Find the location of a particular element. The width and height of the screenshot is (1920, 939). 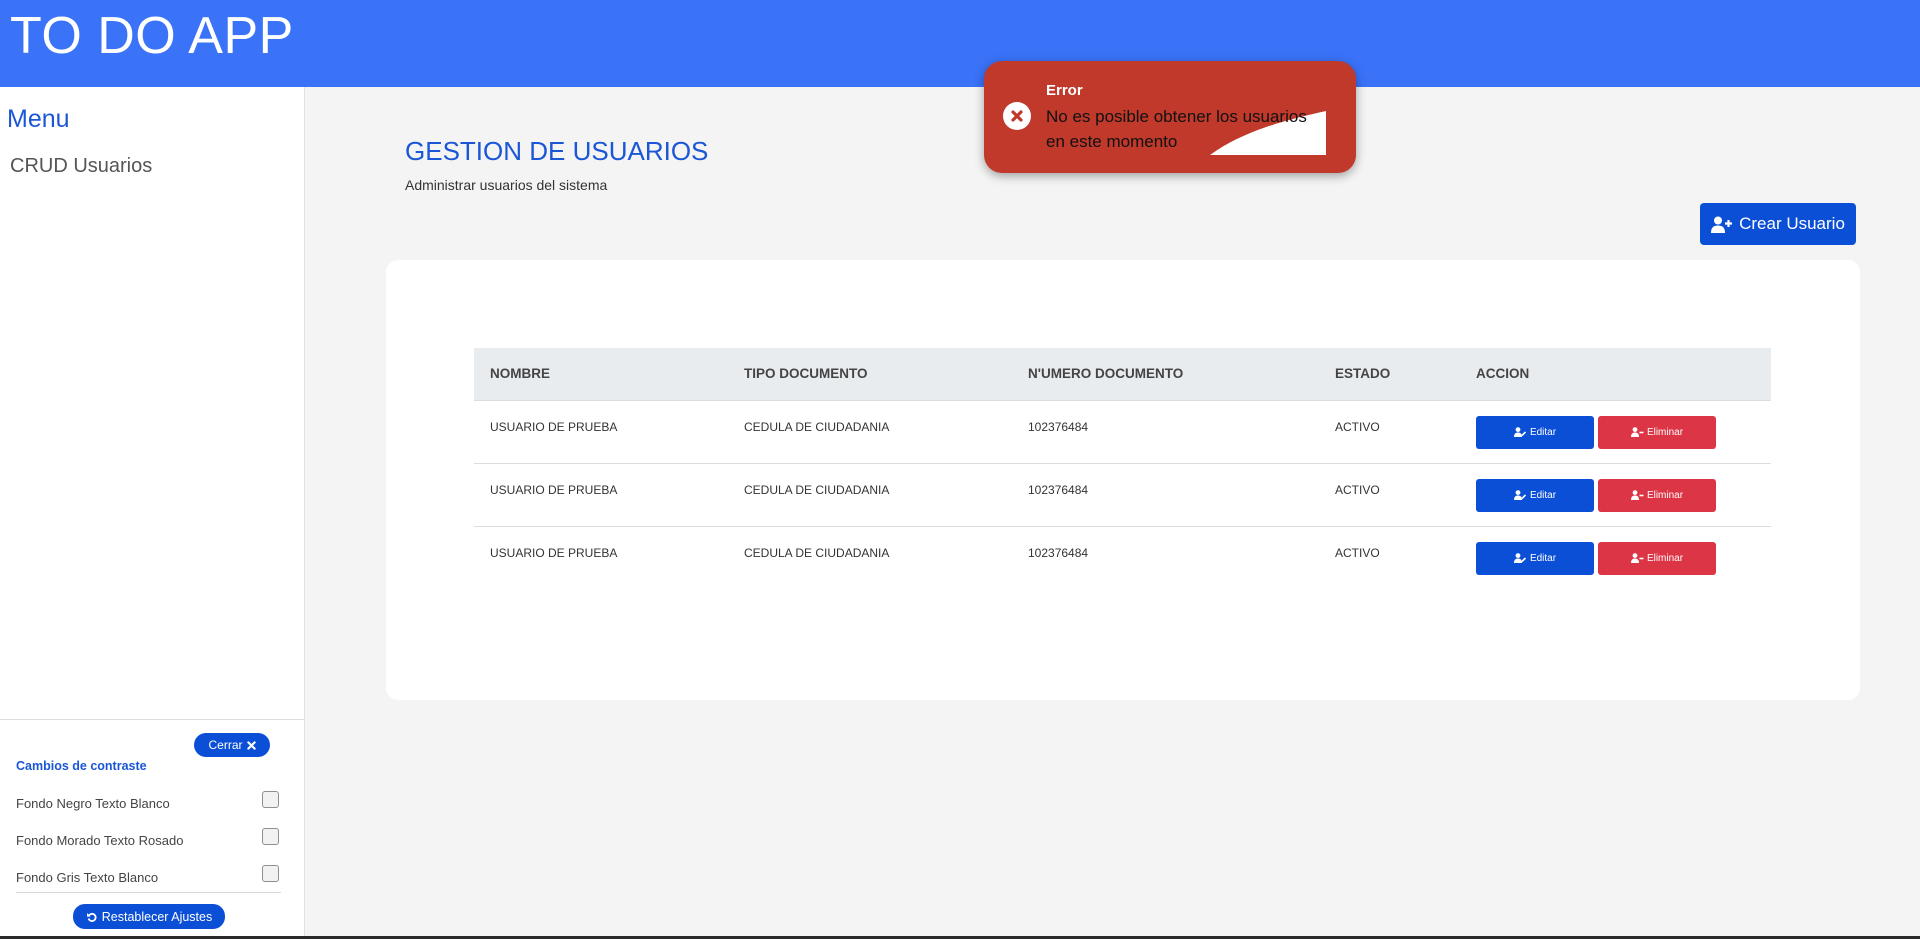

sidebar-item-crud-usuarios: CRUD Usuarios is located at coordinates (81, 166).